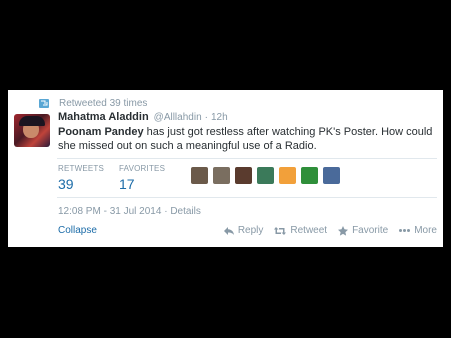  Describe the element at coordinates (250, 230) in the screenshot. I see `reply-label: Reply` at that location.